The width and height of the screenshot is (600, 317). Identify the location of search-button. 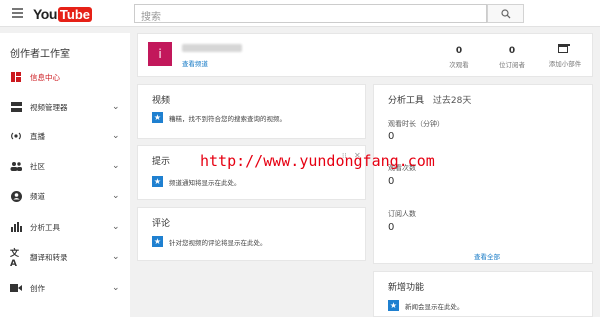
(505, 13).